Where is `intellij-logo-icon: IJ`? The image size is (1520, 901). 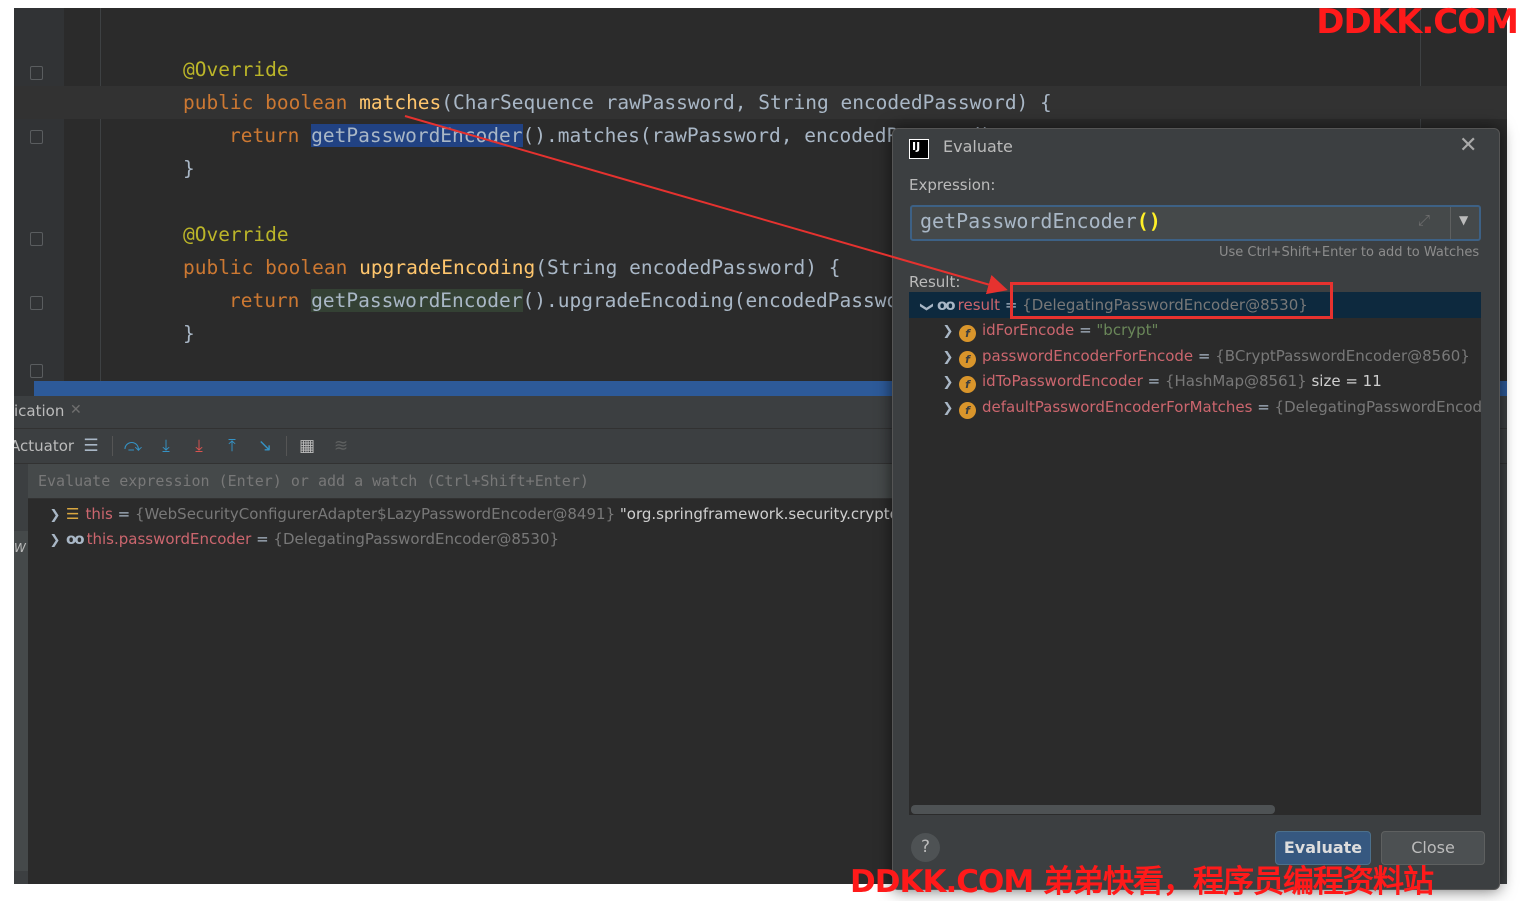 intellij-logo-icon: IJ is located at coordinates (919, 149).